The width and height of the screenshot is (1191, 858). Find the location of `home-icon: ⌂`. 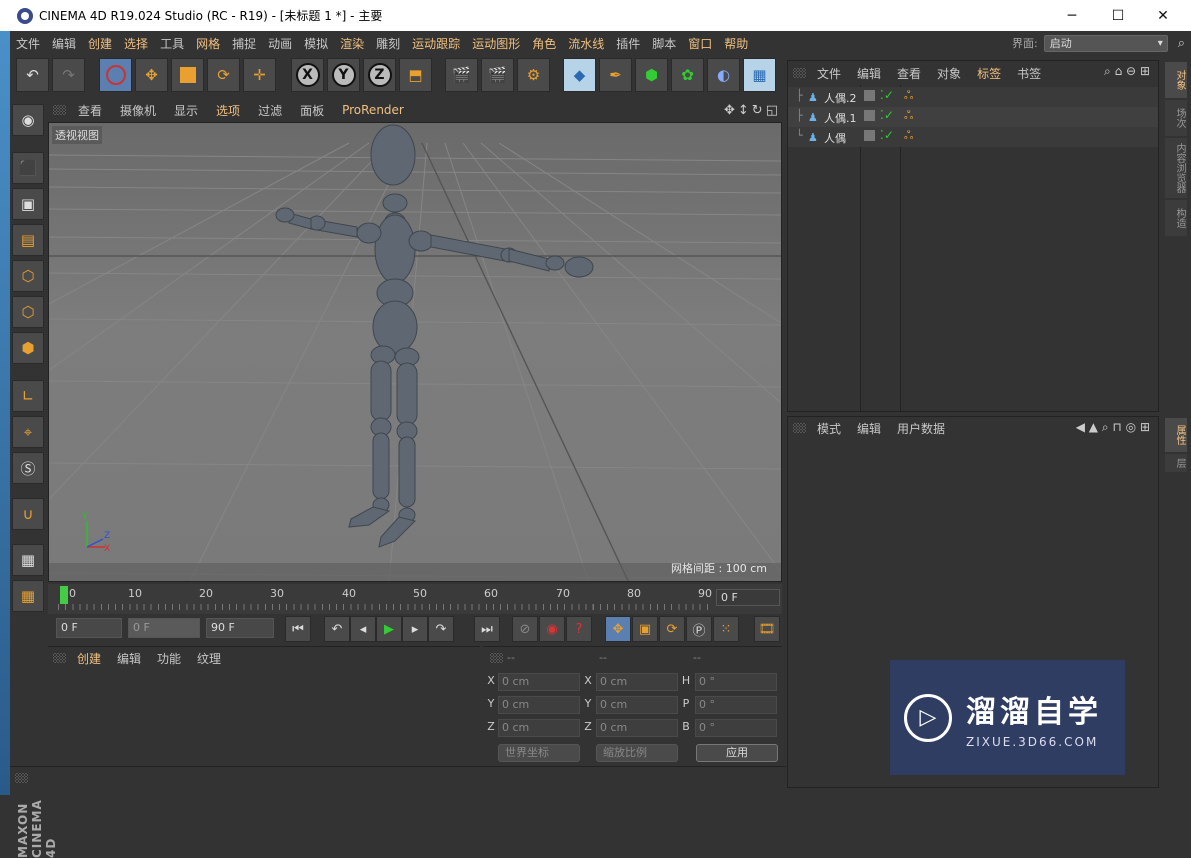

home-icon: ⌂ is located at coordinates (1119, 71).